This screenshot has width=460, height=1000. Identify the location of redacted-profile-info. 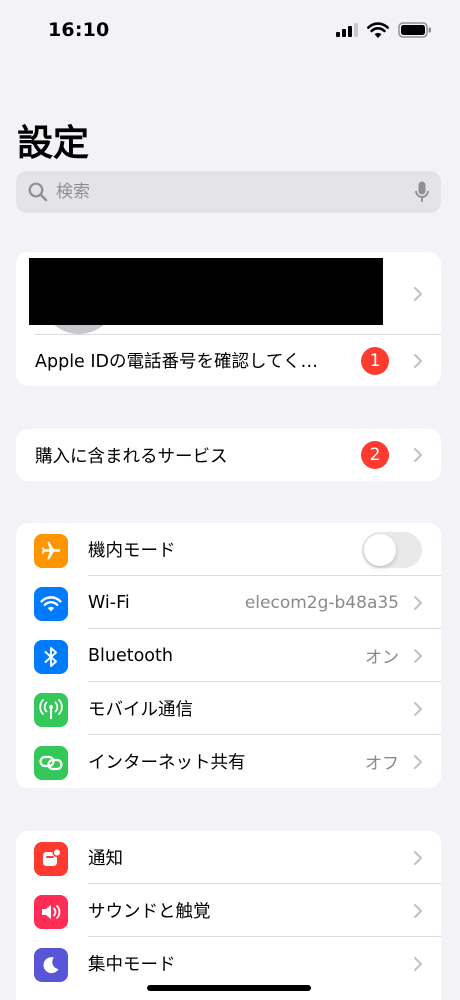
(206, 291).